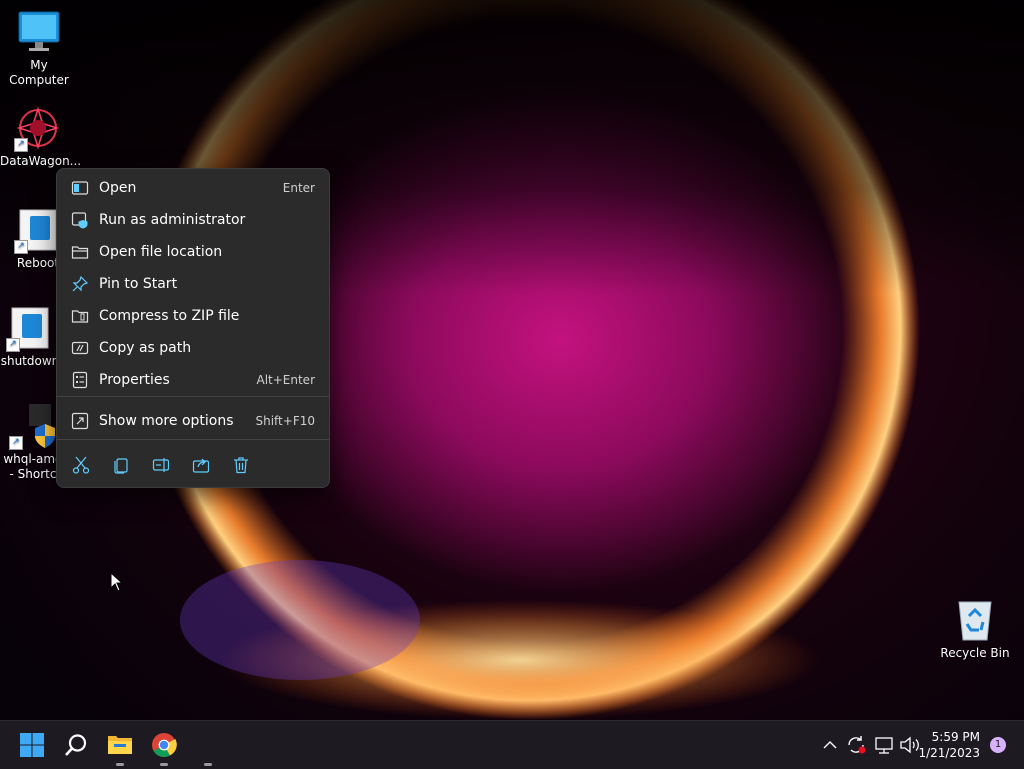  I want to click on desktop-icon-label: Recycle Bin, so click(975, 653).